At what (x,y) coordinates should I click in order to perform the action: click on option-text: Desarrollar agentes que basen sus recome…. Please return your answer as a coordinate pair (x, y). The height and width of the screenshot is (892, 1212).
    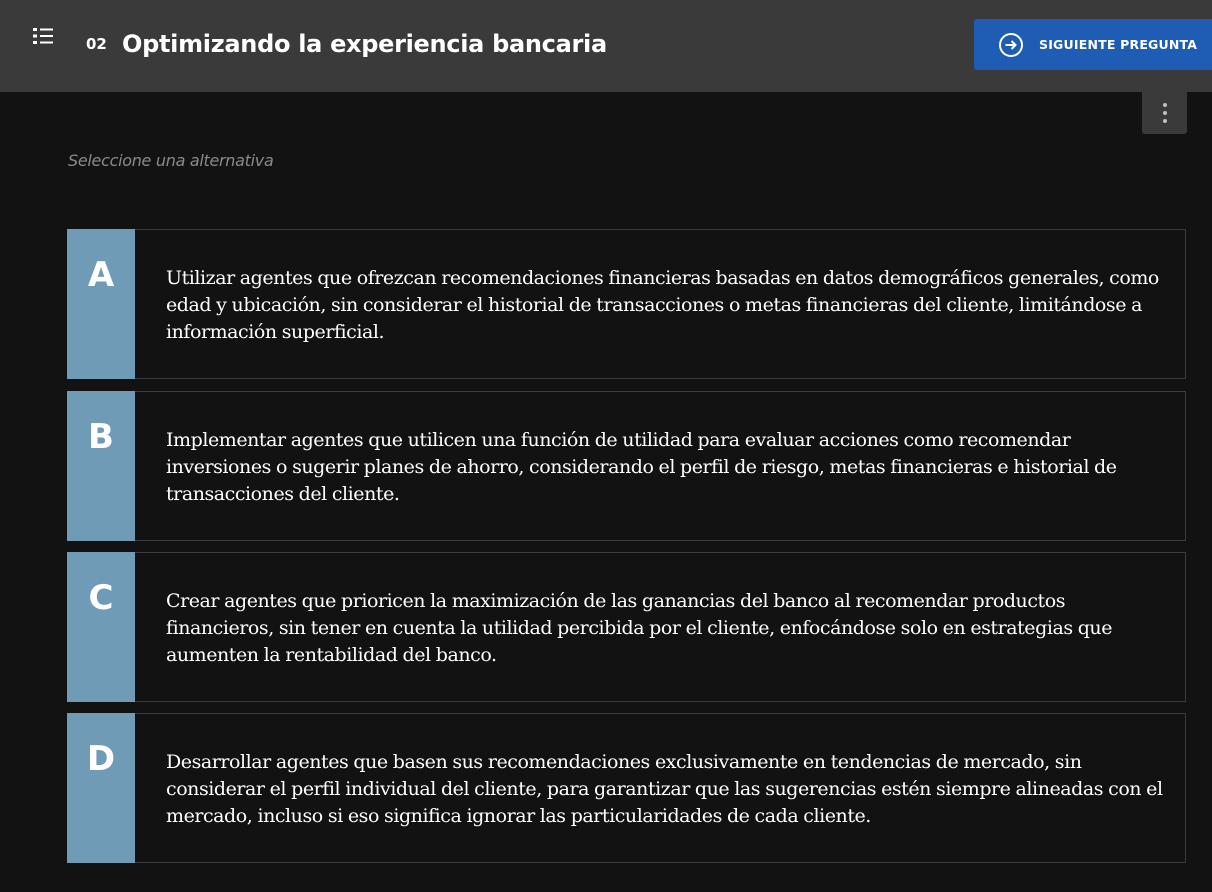
    Looking at the image, I should click on (664, 789).